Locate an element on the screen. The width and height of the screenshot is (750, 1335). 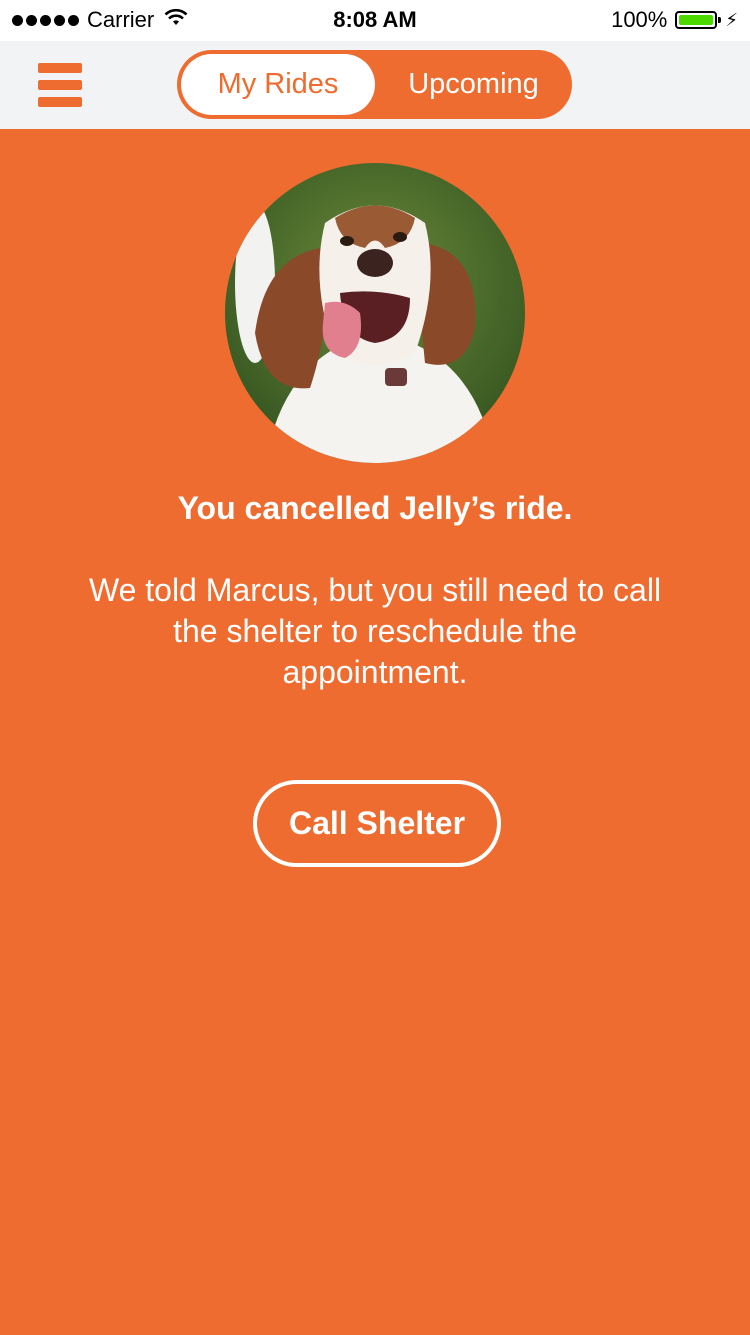
charging-icon: ⚡ is located at coordinates (731, 19).